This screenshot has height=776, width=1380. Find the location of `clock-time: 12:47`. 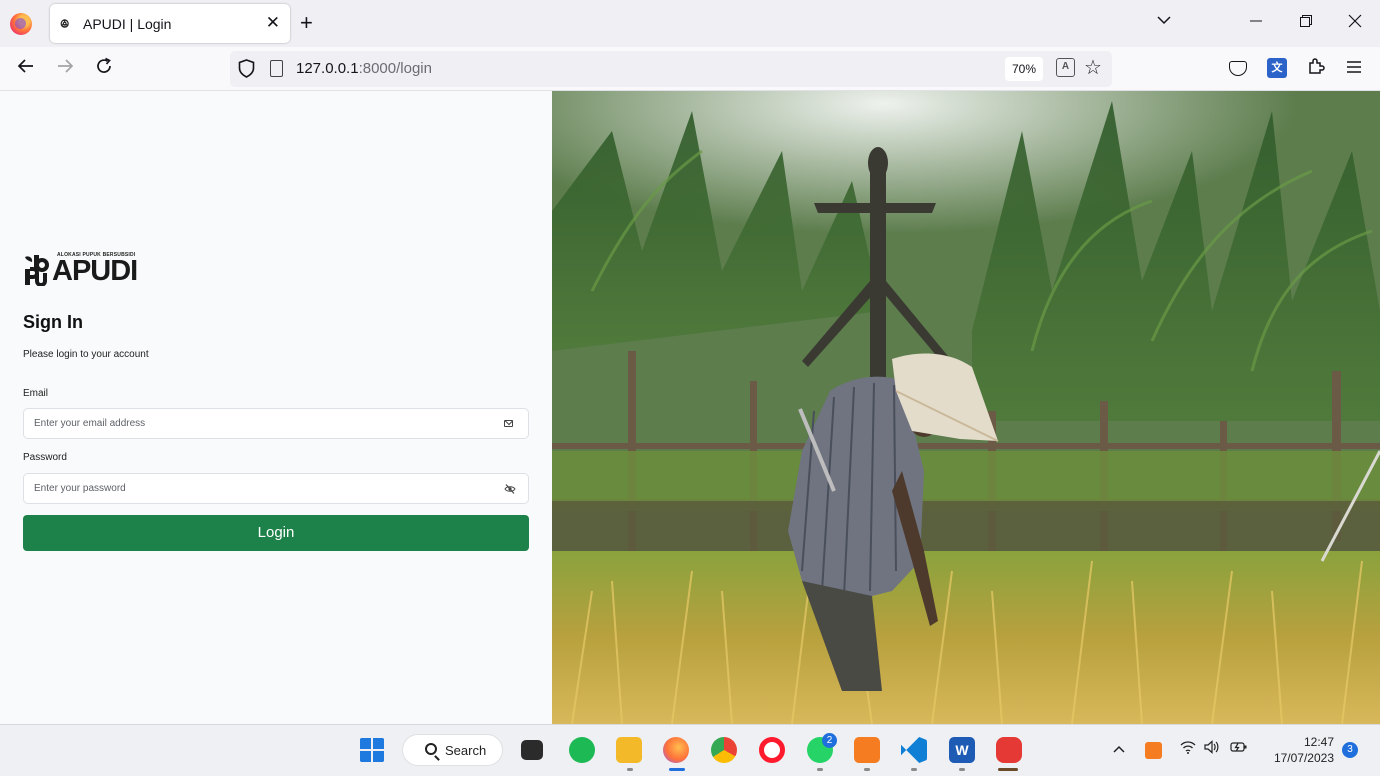

clock-time: 12:47 is located at coordinates (1318, 742).